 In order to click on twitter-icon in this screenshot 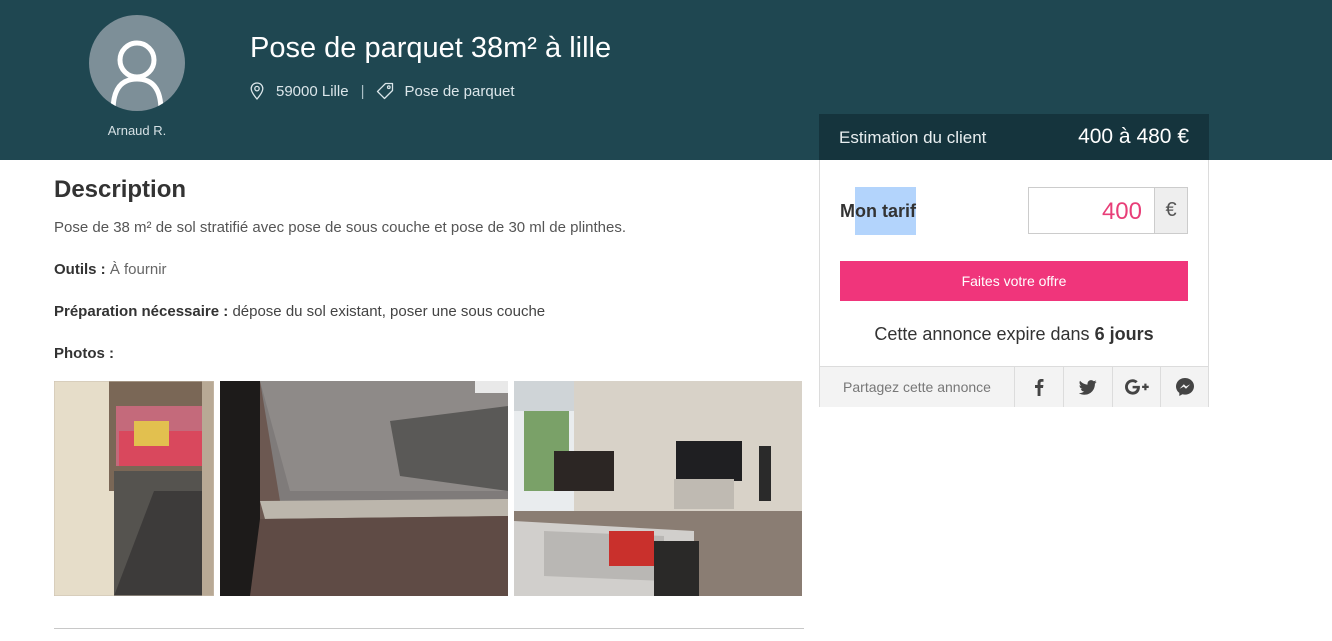, I will do `click(1088, 387)`.